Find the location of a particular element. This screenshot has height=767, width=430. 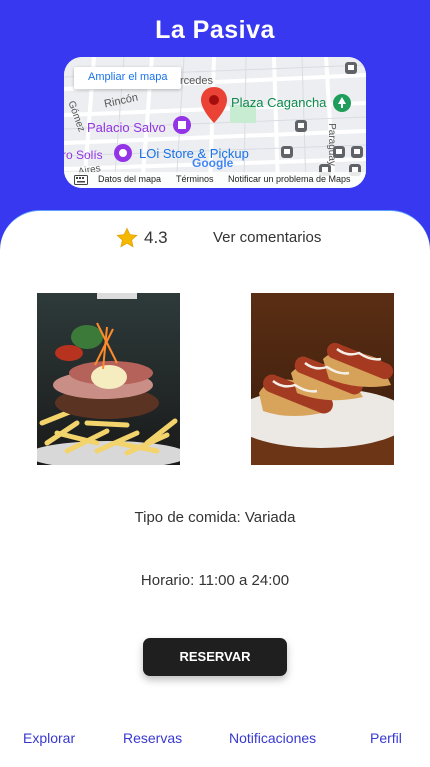

page-title: La Pasiva is located at coordinates (215, 30).